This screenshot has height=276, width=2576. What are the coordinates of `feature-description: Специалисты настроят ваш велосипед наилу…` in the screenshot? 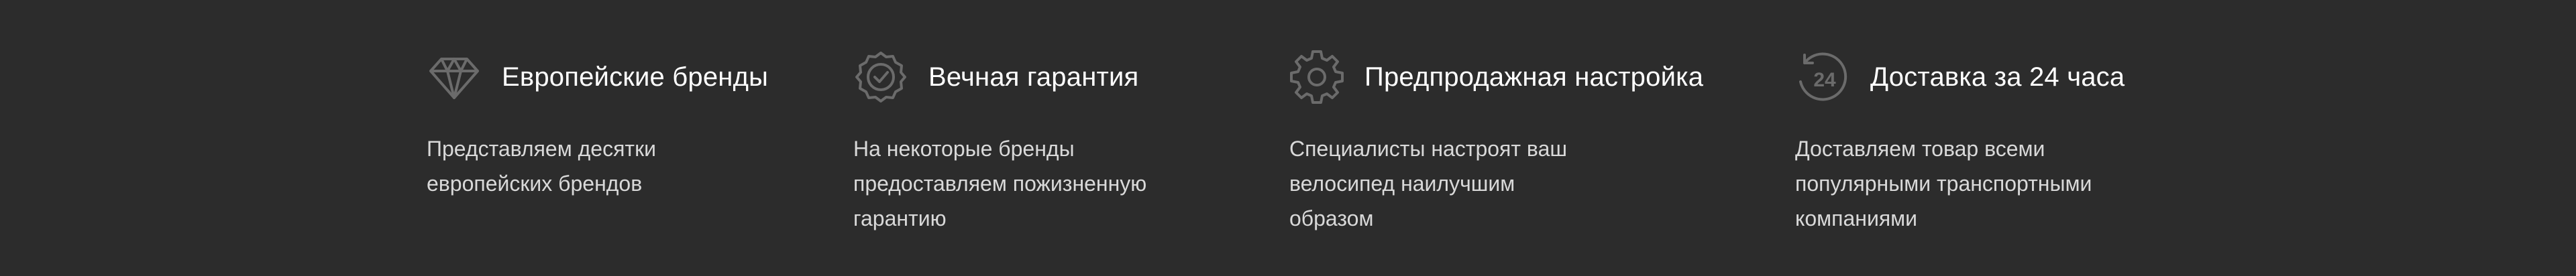 It's located at (1428, 183).